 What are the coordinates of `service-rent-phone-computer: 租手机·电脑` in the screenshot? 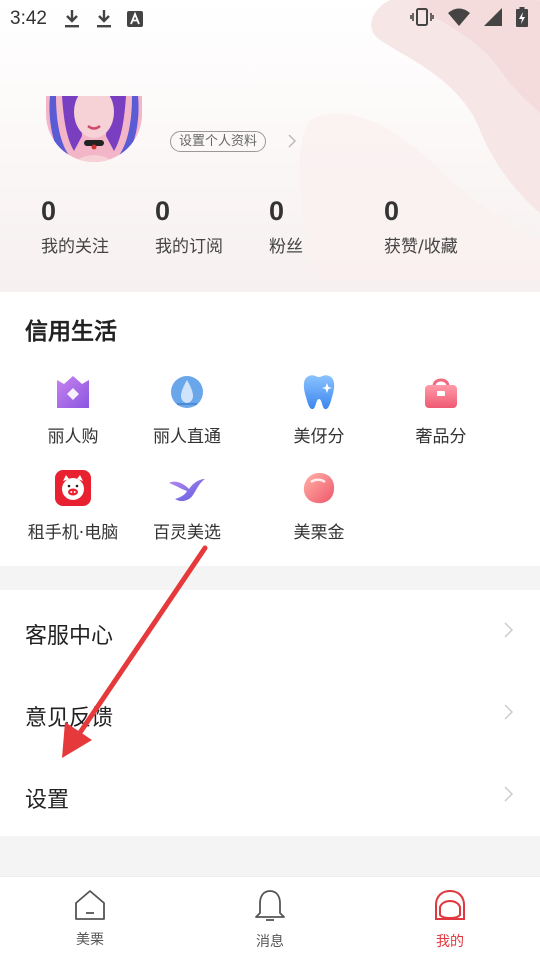 It's located at (73, 505).